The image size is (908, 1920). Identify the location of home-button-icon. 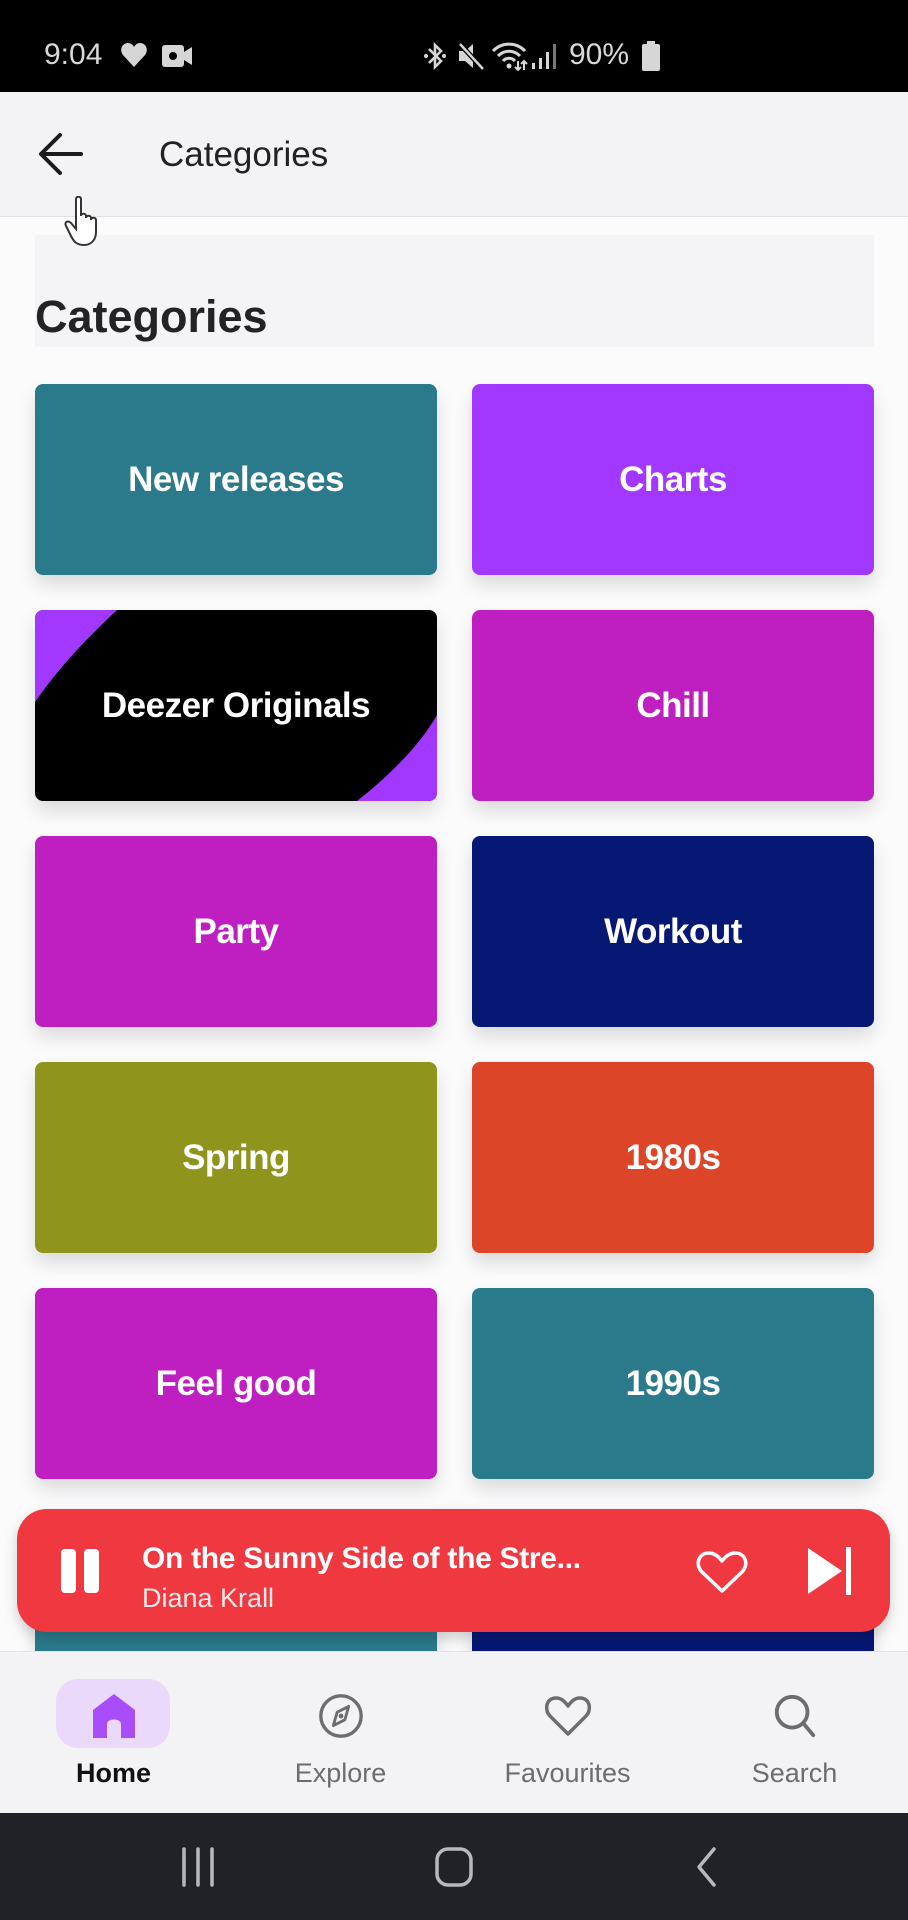
(454, 1867).